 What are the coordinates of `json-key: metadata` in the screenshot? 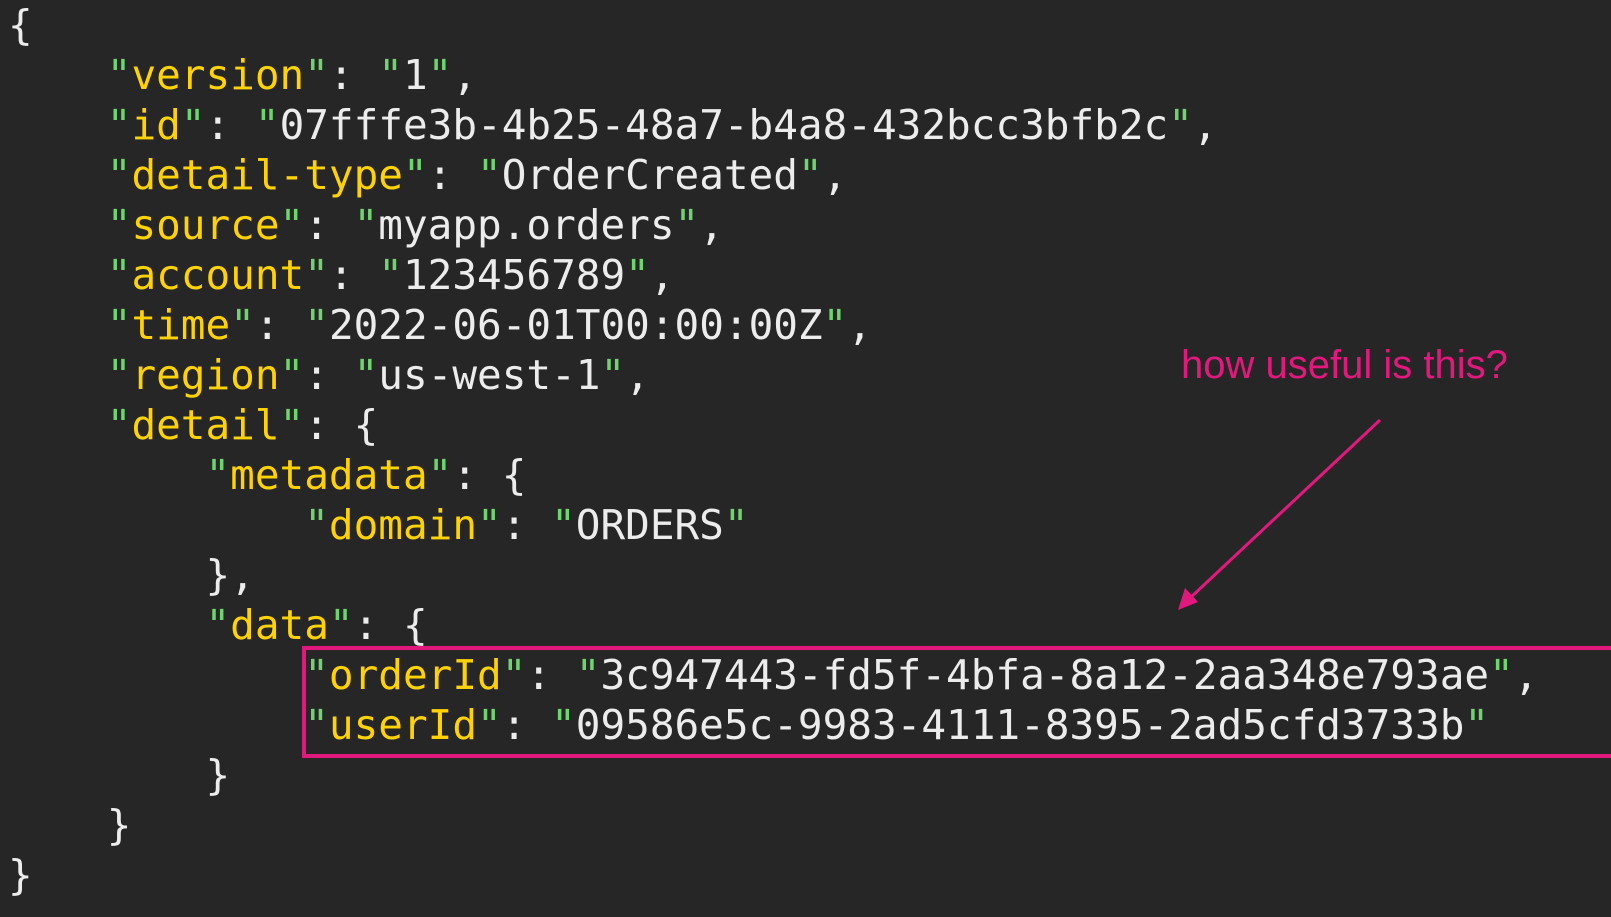 It's located at (329, 475).